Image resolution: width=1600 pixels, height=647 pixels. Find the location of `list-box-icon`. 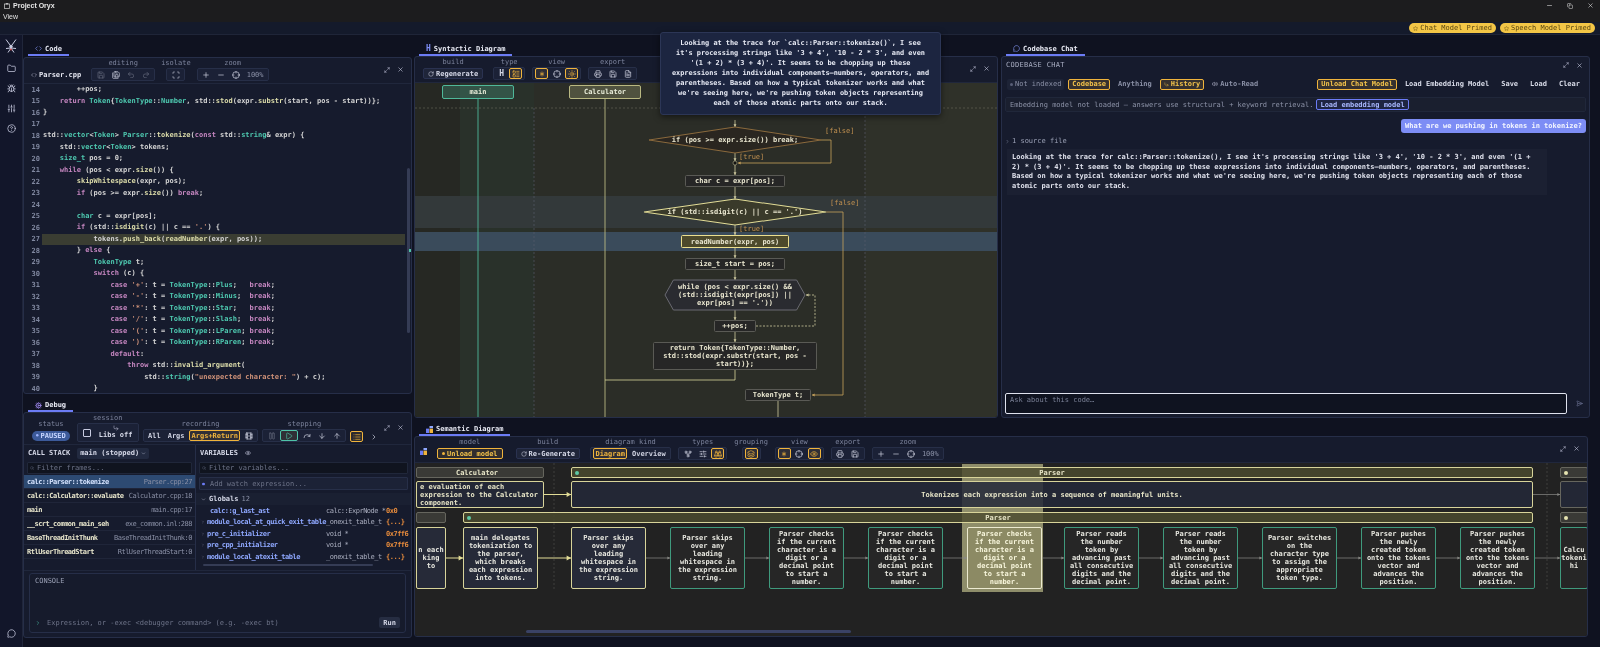

list-box-icon is located at coordinates (515, 73).